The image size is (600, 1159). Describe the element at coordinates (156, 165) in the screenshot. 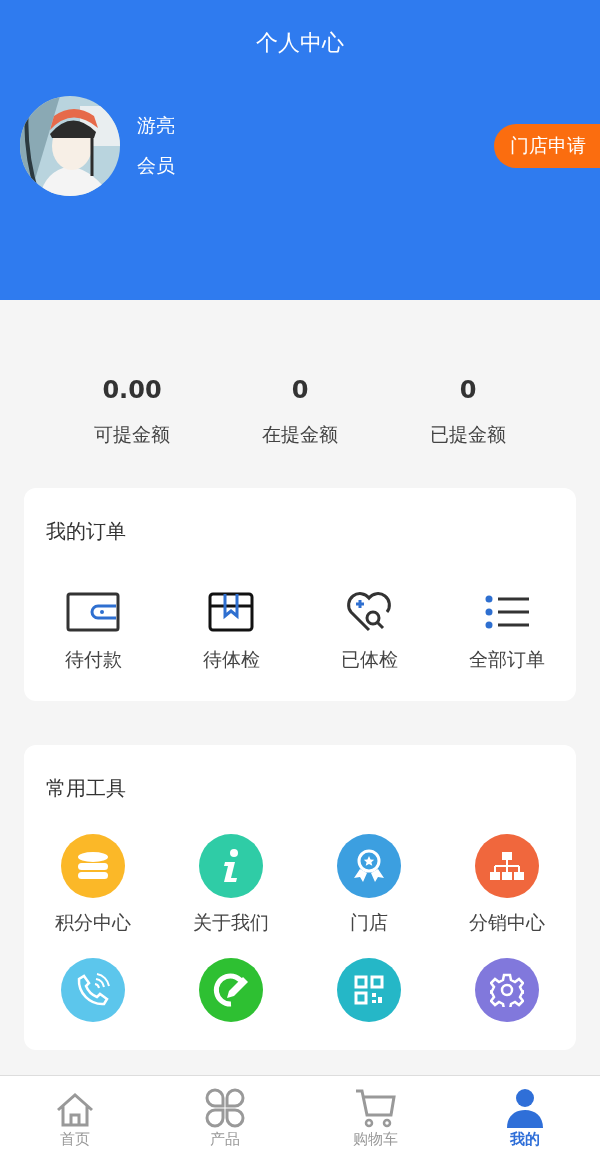

I see `member-level: 会员` at that location.